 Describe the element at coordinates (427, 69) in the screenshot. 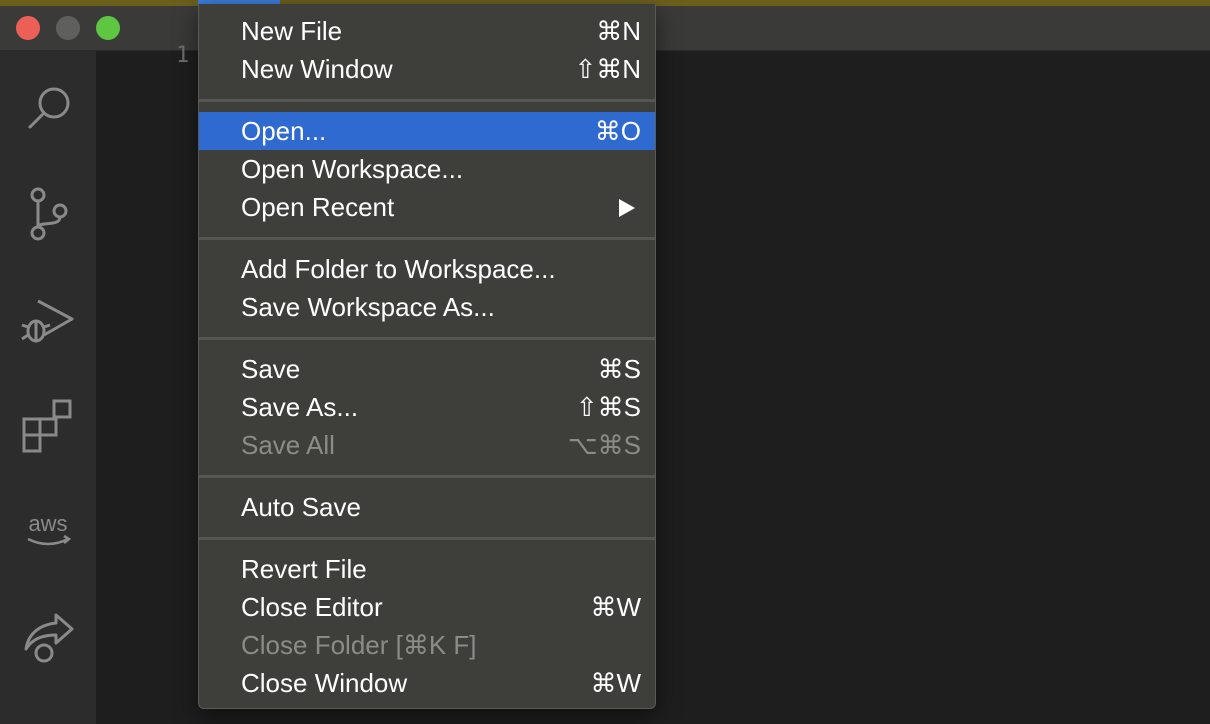

I see `menu-item-new-window: New Window ⇧⌘N` at that location.